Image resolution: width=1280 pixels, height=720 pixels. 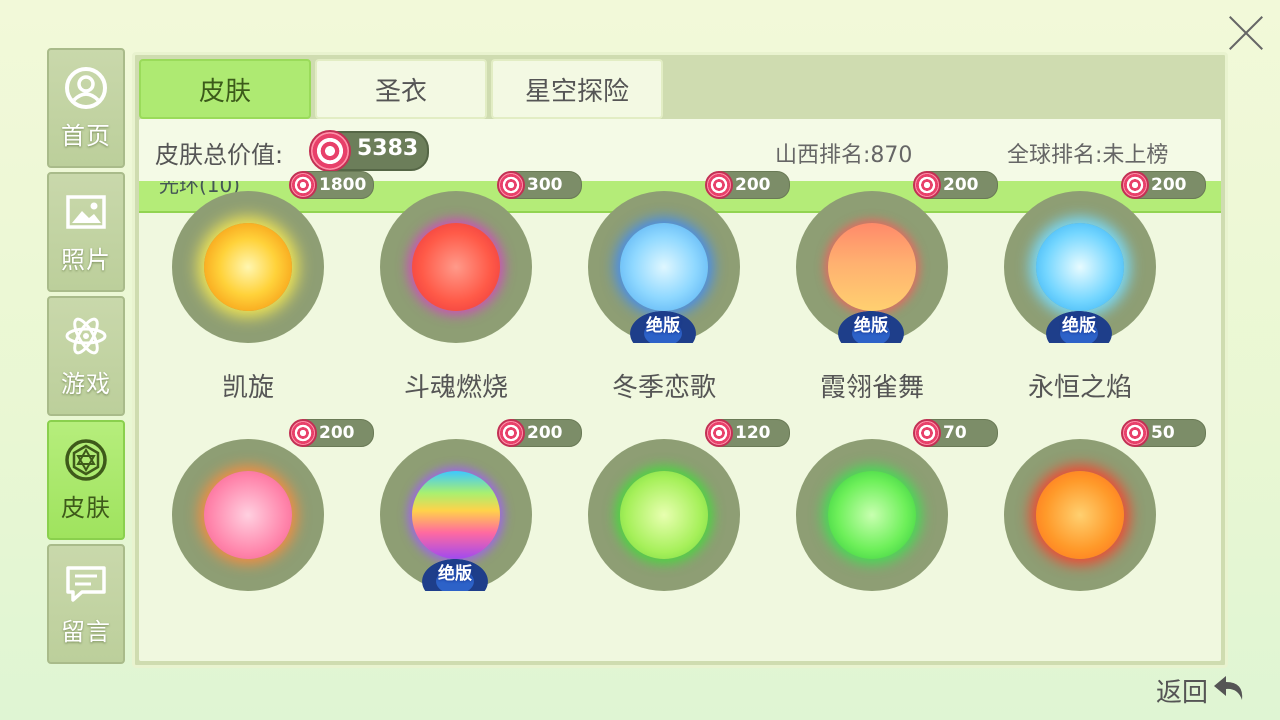 I want to click on back-label: 返回, so click(x=1182, y=693).